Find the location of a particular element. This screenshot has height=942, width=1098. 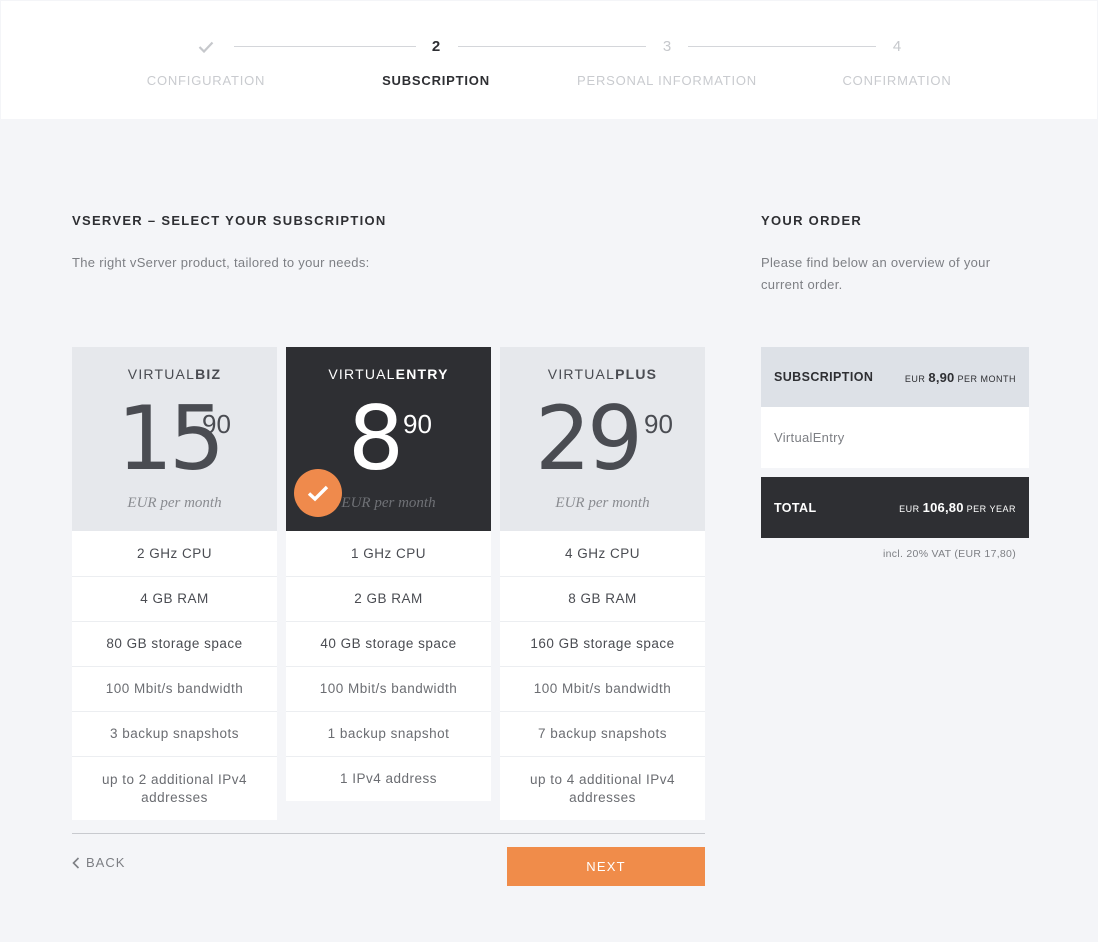

plan-header: VIRTUALBIZ 15 90 EUR per month is located at coordinates (174, 439).